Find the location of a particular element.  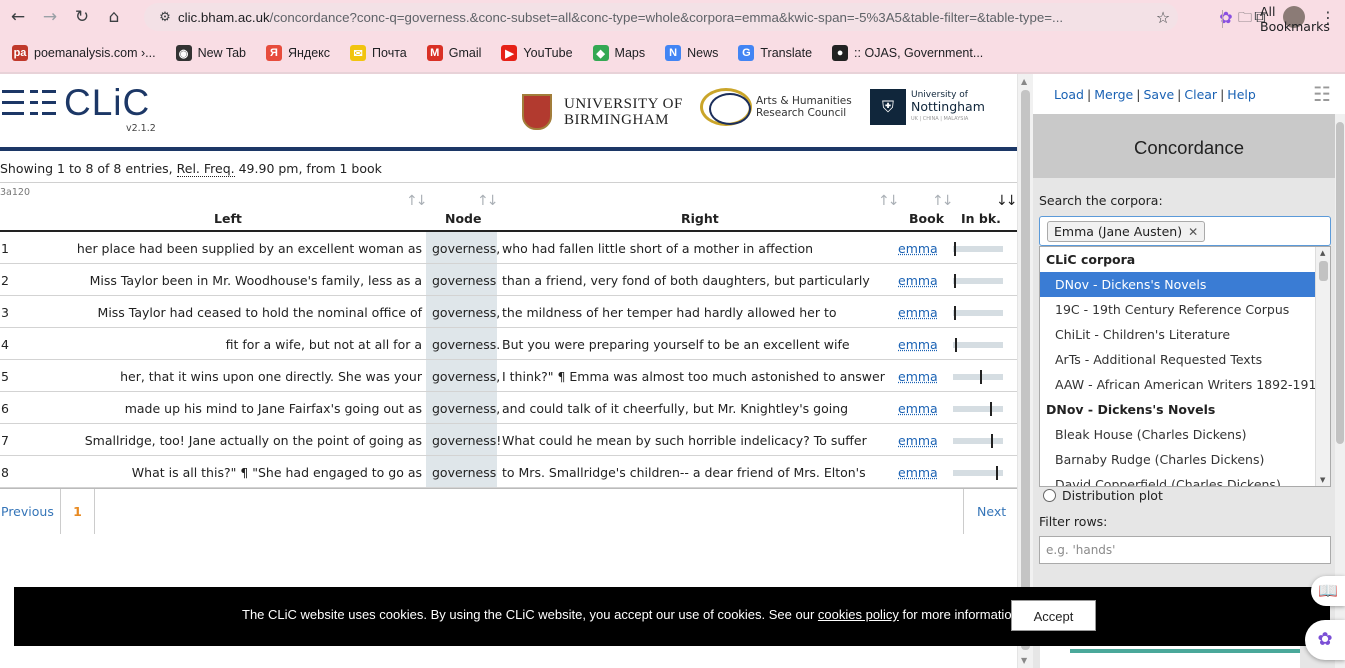

dropdown-option: AAW - African American Writers 1892-1912 is located at coordinates (1177, 384).